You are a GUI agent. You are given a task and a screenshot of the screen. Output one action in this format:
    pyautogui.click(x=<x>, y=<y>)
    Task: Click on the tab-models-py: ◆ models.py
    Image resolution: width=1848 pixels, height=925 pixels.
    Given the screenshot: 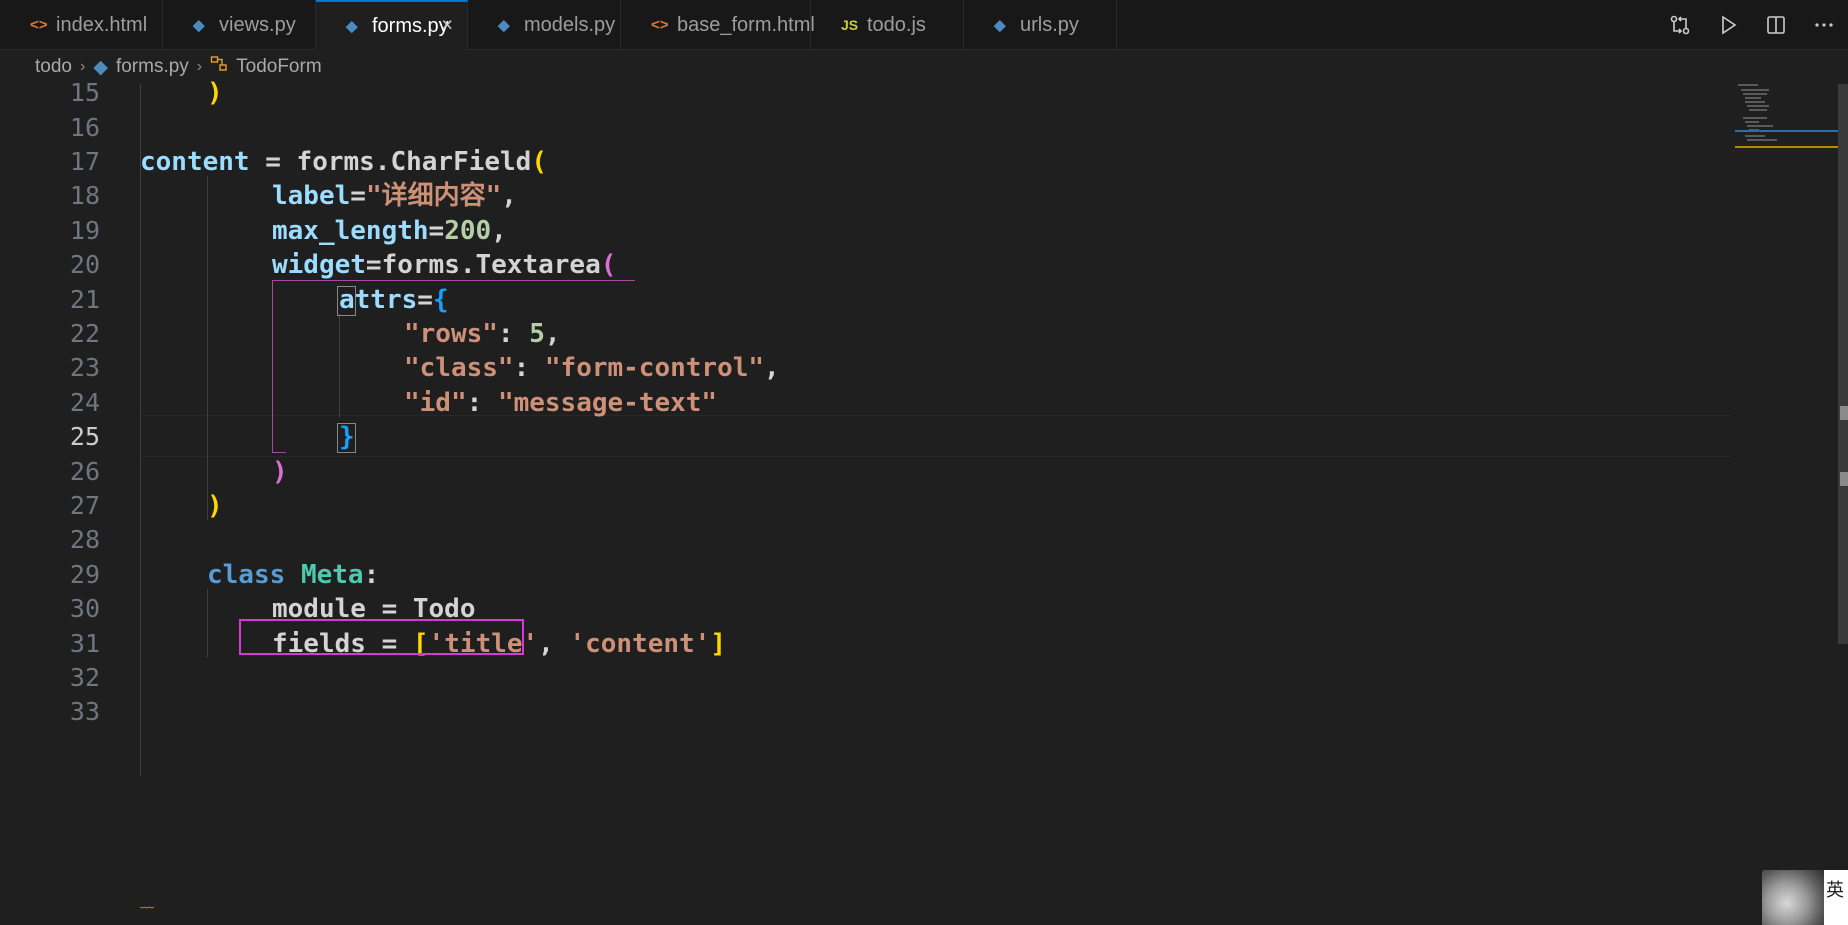 What is the action you would take?
    pyautogui.click(x=544, y=25)
    